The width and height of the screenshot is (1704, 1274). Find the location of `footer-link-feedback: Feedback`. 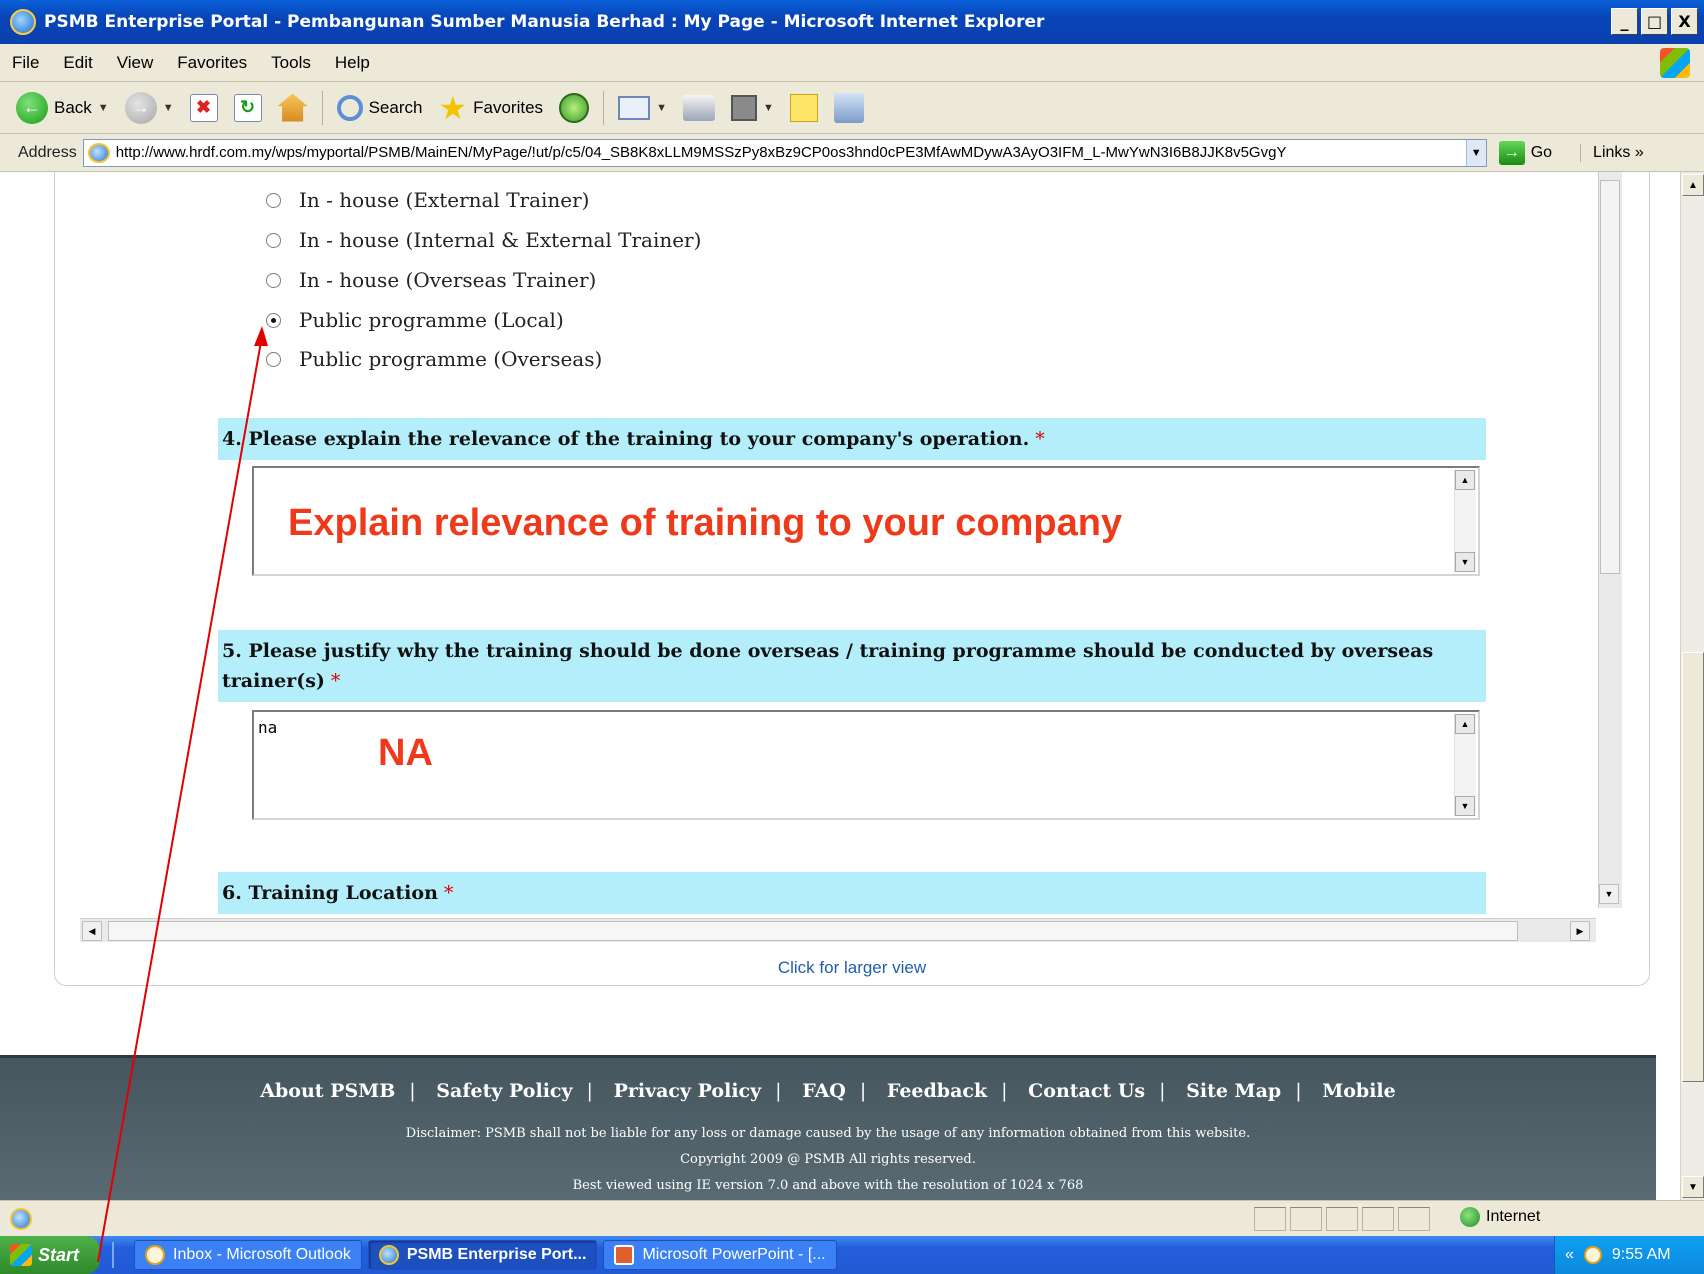

footer-link-feedback: Feedback is located at coordinates (937, 1091).